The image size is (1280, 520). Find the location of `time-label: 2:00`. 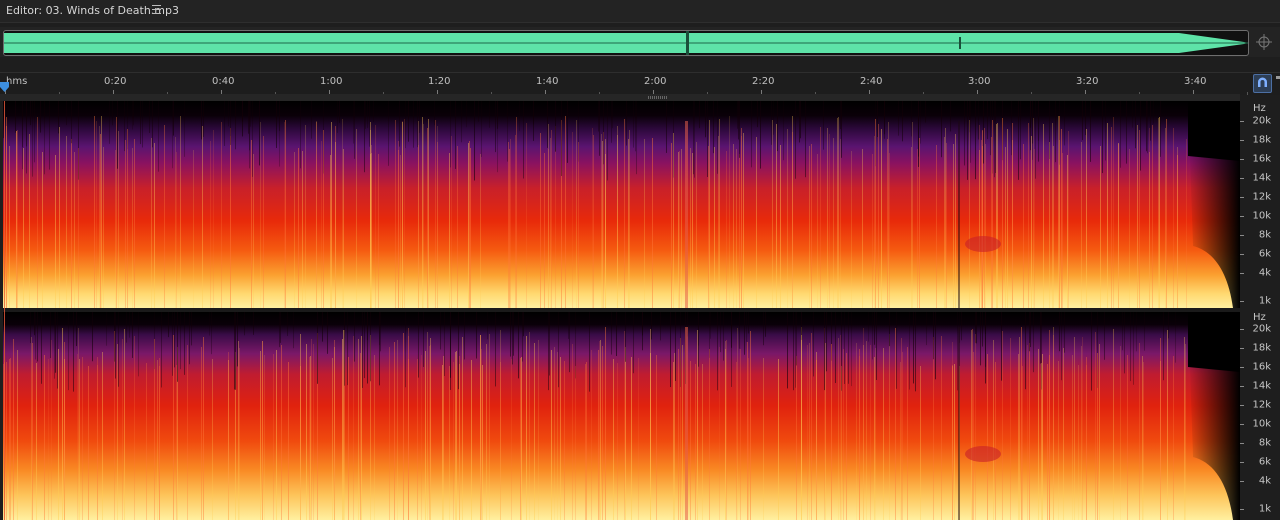

time-label: 2:00 is located at coordinates (655, 81).